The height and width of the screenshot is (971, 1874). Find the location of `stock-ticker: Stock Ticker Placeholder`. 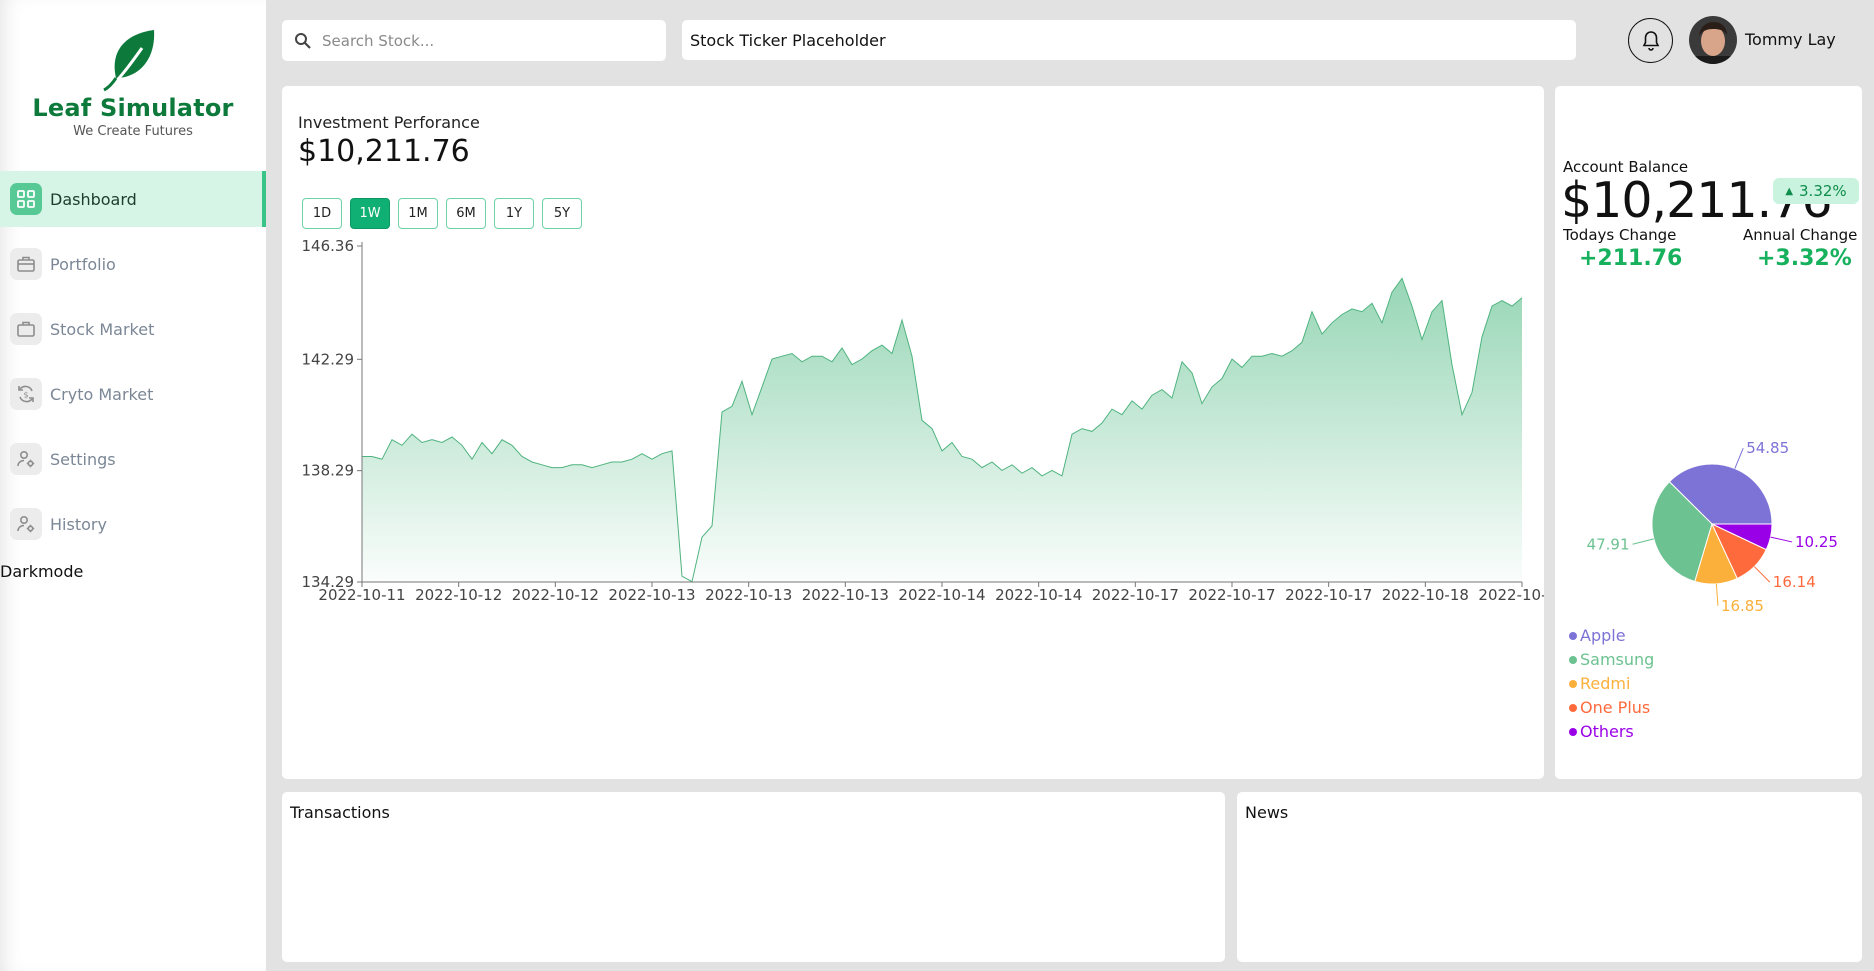

stock-ticker: Stock Ticker Placeholder is located at coordinates (1129, 40).